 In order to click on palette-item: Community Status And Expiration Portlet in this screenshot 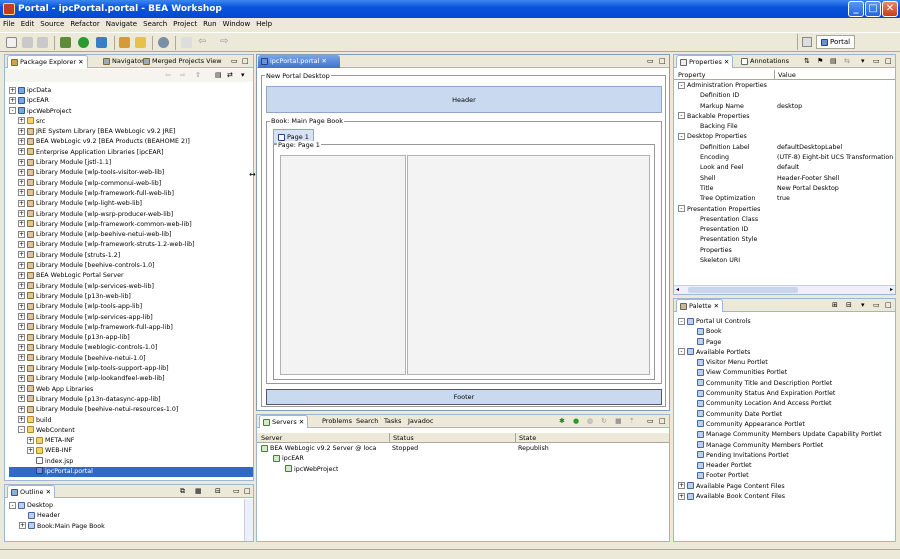, I will do `click(786, 394)`.